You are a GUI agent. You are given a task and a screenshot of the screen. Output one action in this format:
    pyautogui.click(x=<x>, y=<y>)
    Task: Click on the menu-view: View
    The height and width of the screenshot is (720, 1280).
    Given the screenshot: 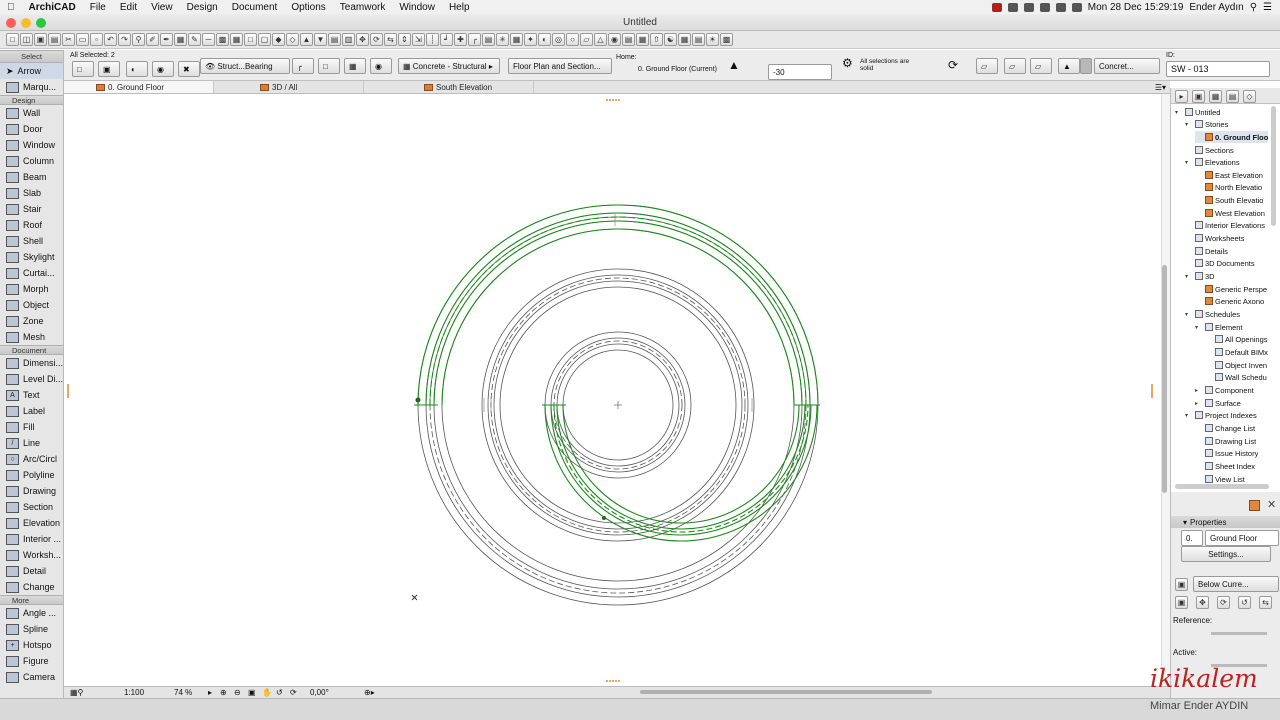 What is the action you would take?
    pyautogui.click(x=162, y=7)
    